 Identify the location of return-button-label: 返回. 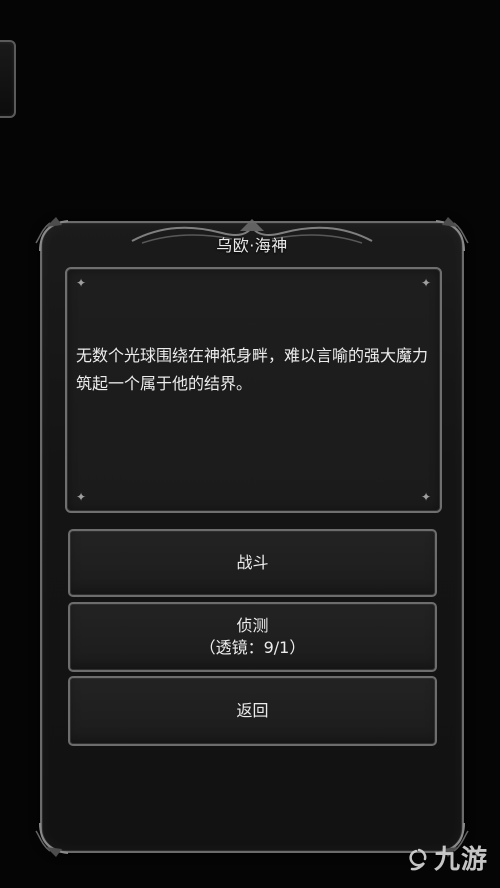
(252, 710).